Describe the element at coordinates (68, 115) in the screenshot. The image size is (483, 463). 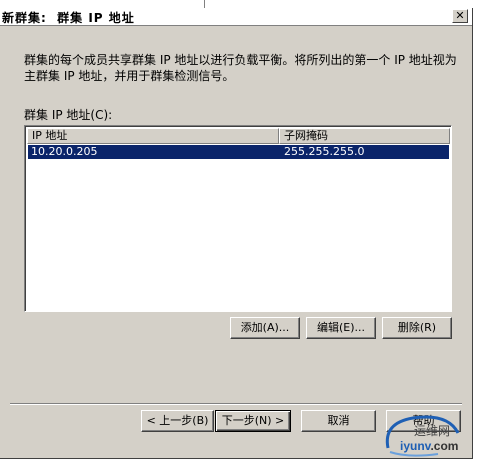
I see `cluster-ip-list-label: 群集 IP 地址(C):` at that location.